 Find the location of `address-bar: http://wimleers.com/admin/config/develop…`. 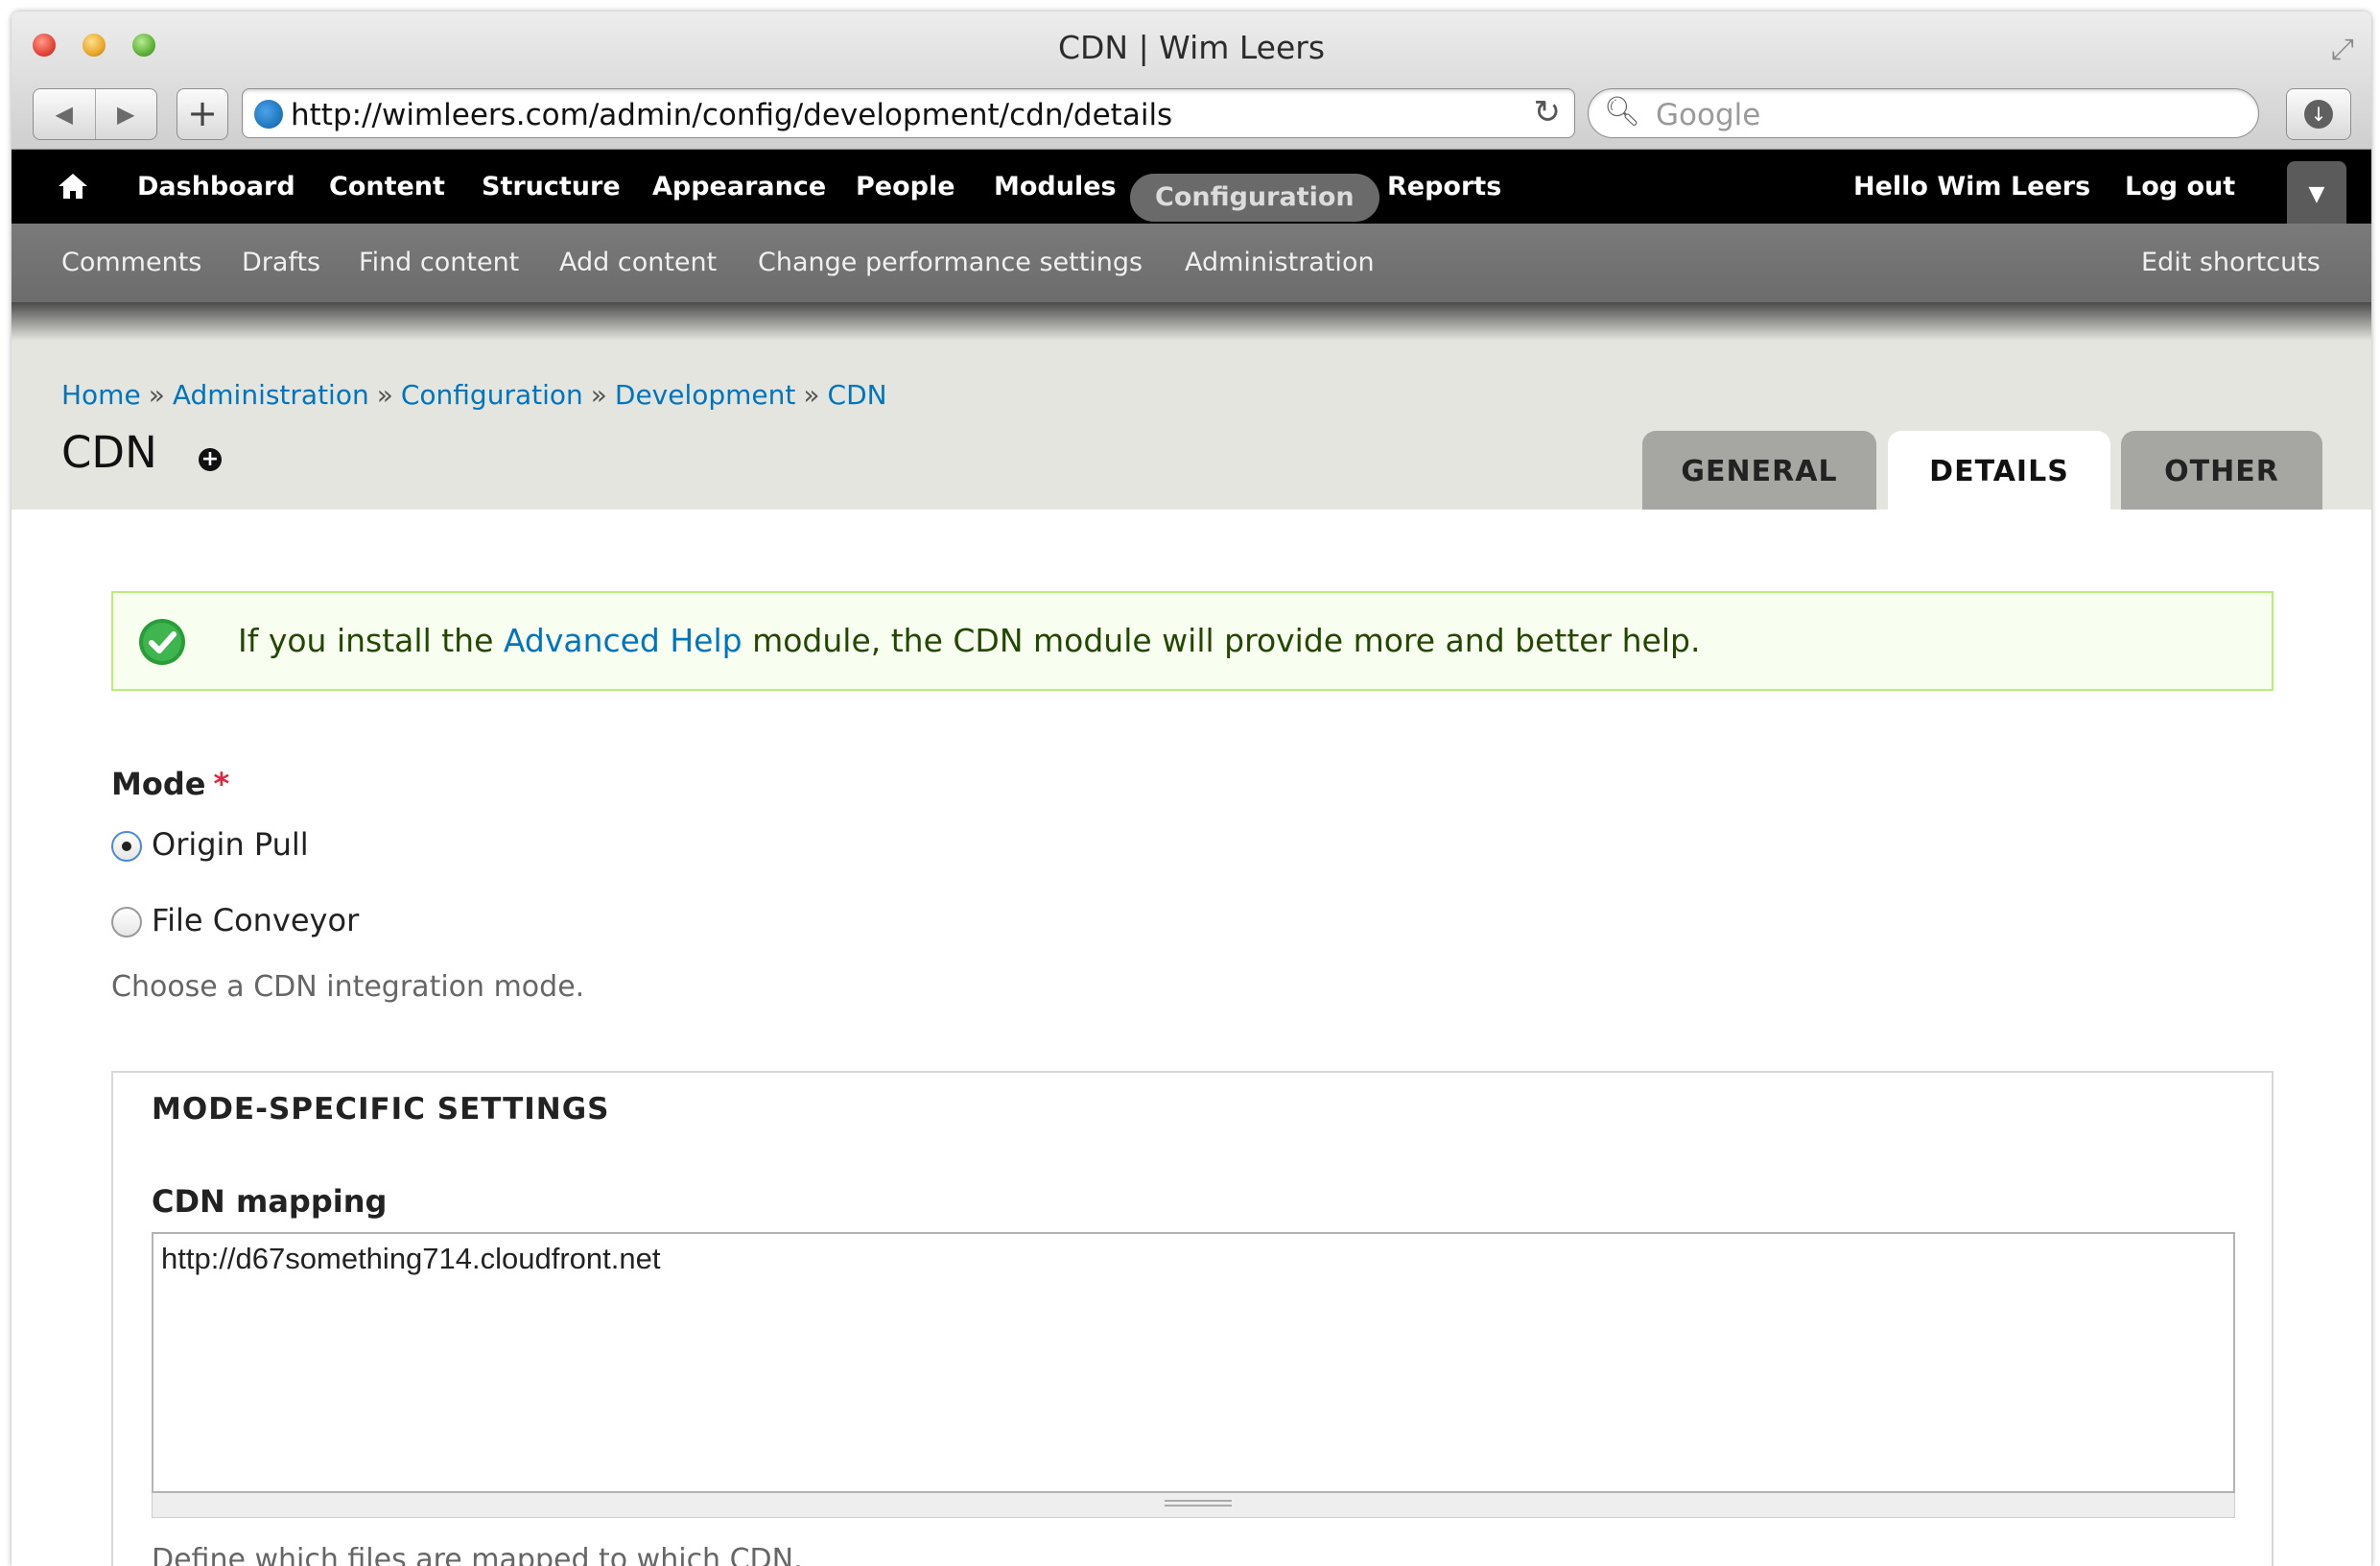

address-bar: http://wimleers.com/admin/config/develop… is located at coordinates (909, 113).